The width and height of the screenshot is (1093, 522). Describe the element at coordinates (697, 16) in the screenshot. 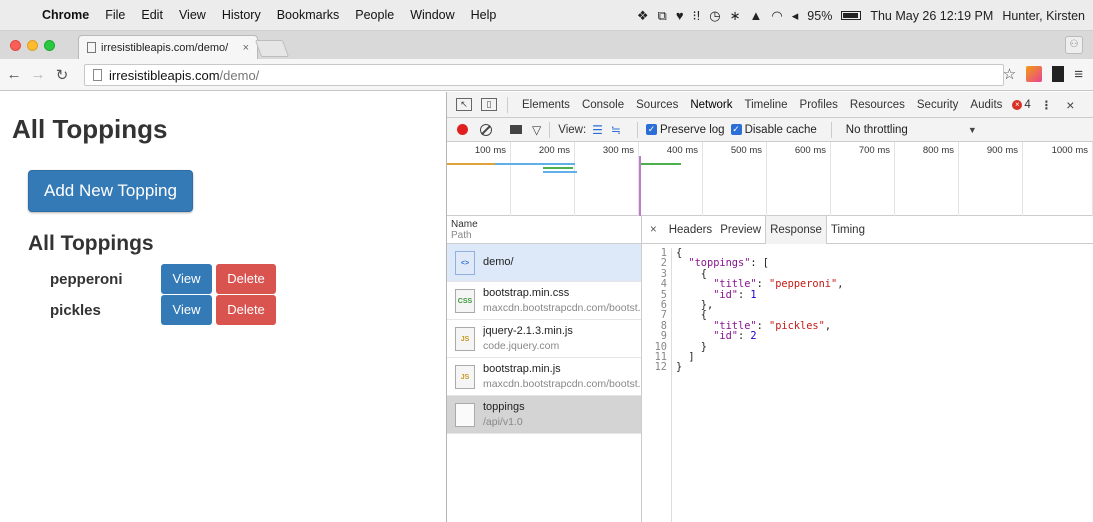

I see `activity-icon: ⁝!` at that location.